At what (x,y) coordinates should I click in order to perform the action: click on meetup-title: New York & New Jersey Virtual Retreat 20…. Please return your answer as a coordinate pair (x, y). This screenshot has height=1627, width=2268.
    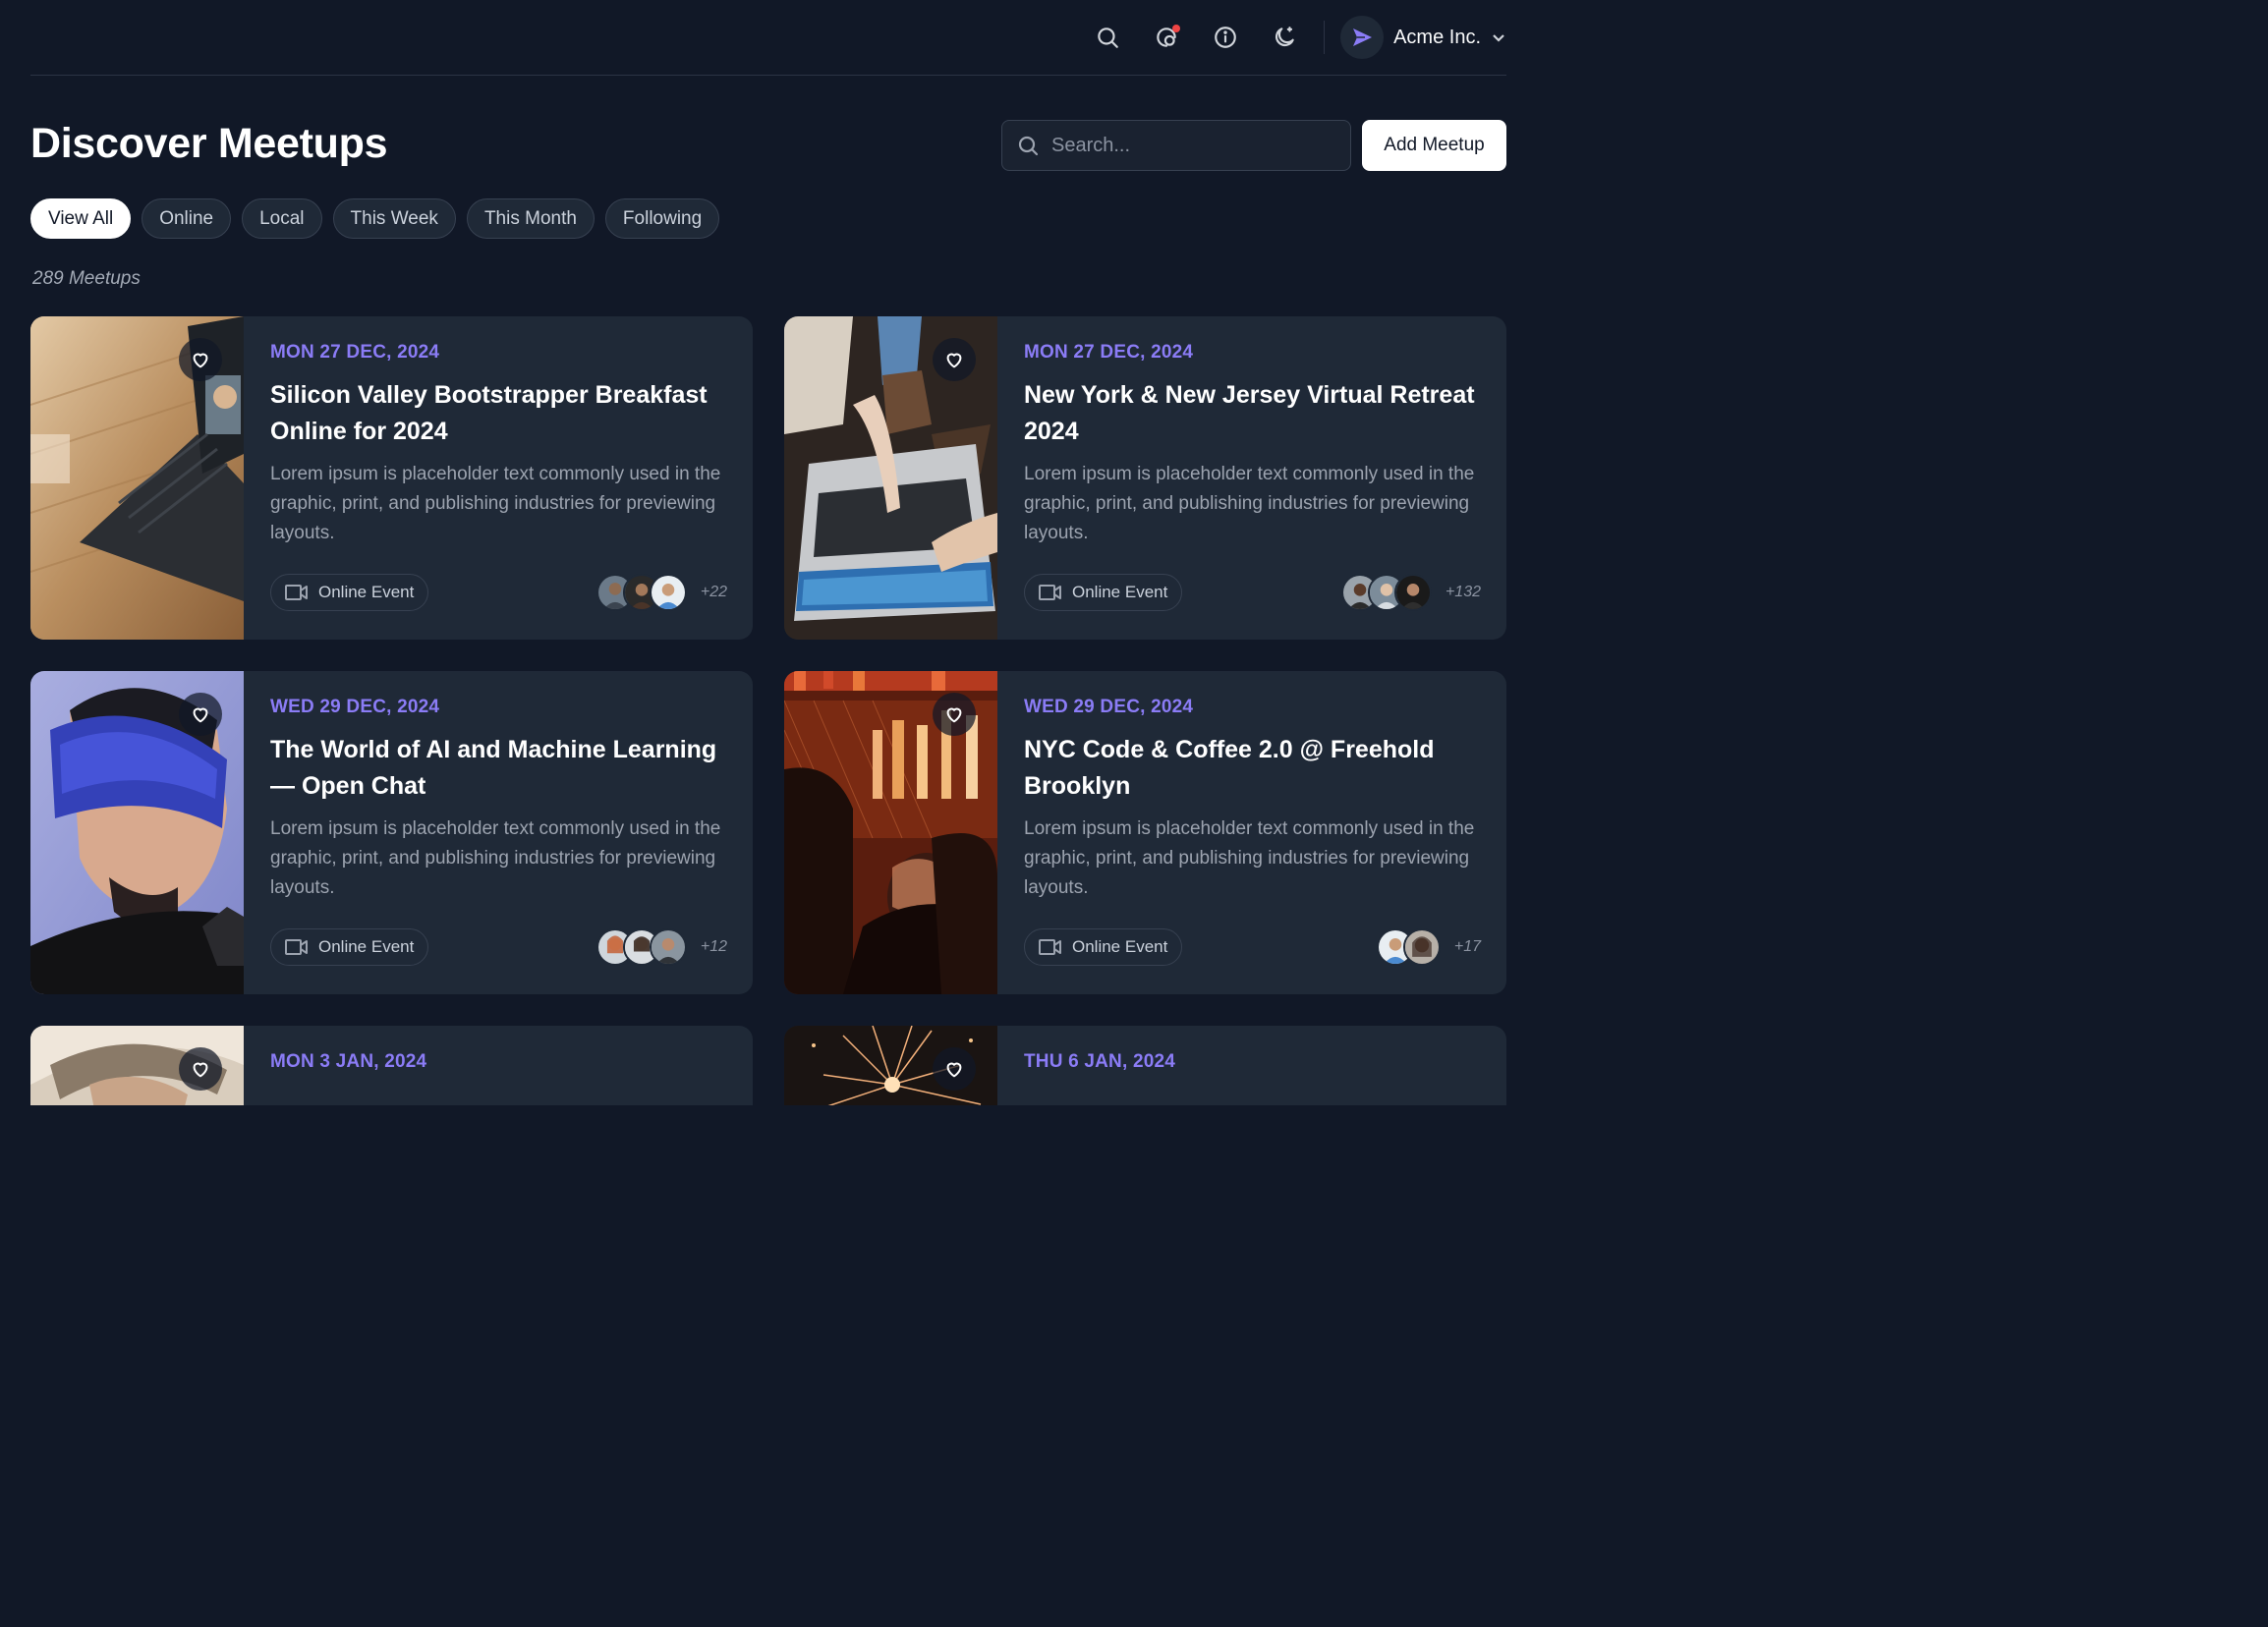
    Looking at the image, I should click on (1252, 413).